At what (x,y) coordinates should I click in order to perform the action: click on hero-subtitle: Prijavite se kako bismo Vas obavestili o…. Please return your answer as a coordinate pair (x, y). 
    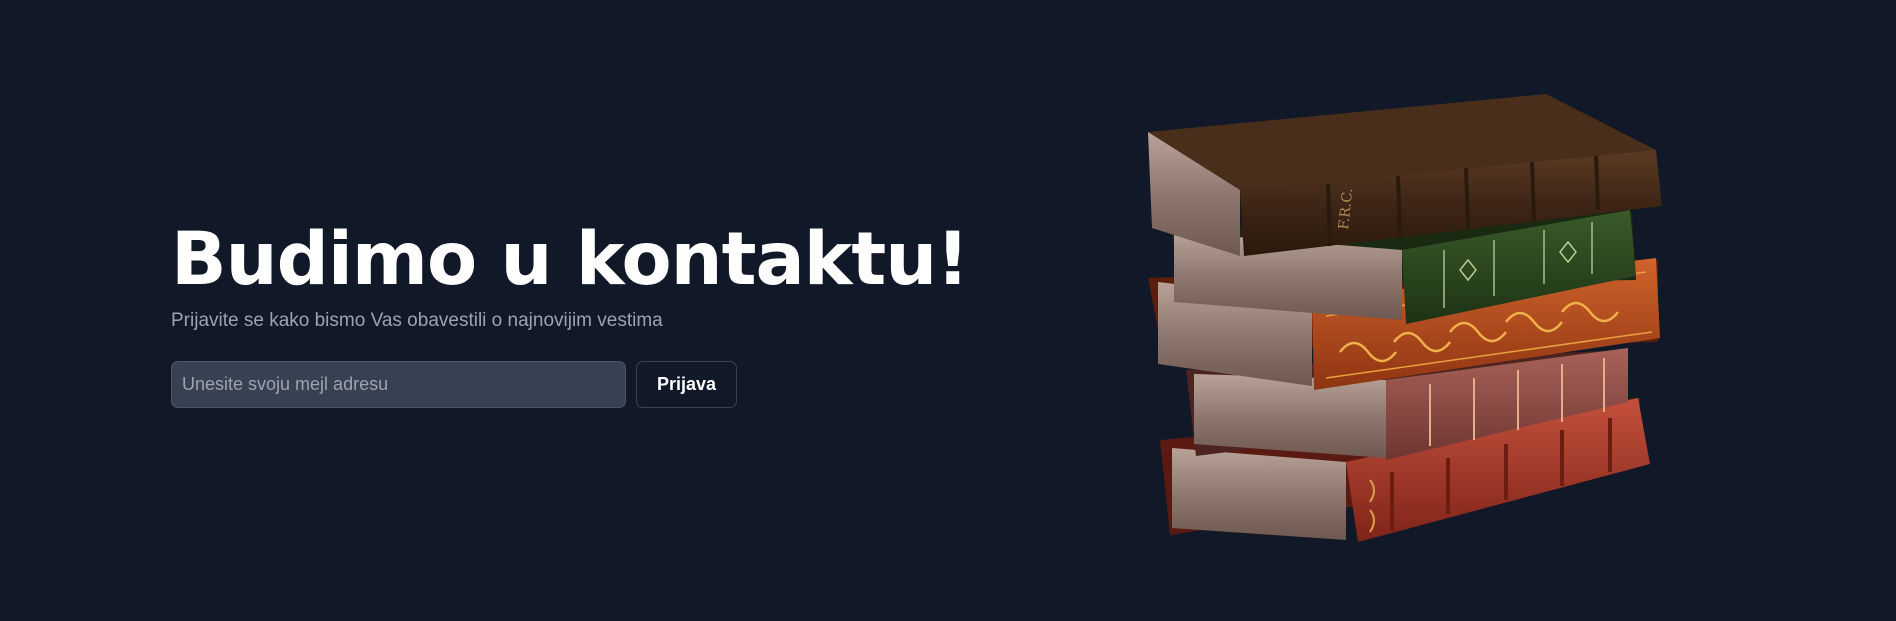
    Looking at the image, I should click on (417, 320).